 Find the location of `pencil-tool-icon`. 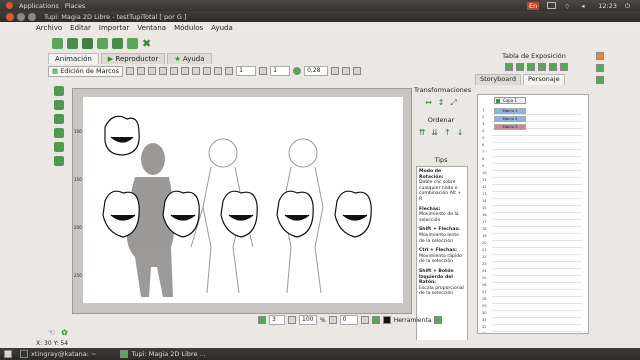

pencil-tool-icon is located at coordinates (59, 91).